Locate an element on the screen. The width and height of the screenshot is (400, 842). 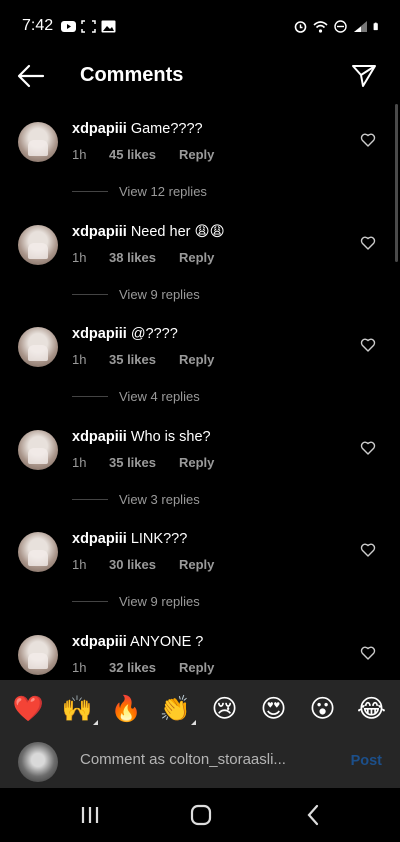
comment-text: Who is she? is located at coordinates (170, 436).